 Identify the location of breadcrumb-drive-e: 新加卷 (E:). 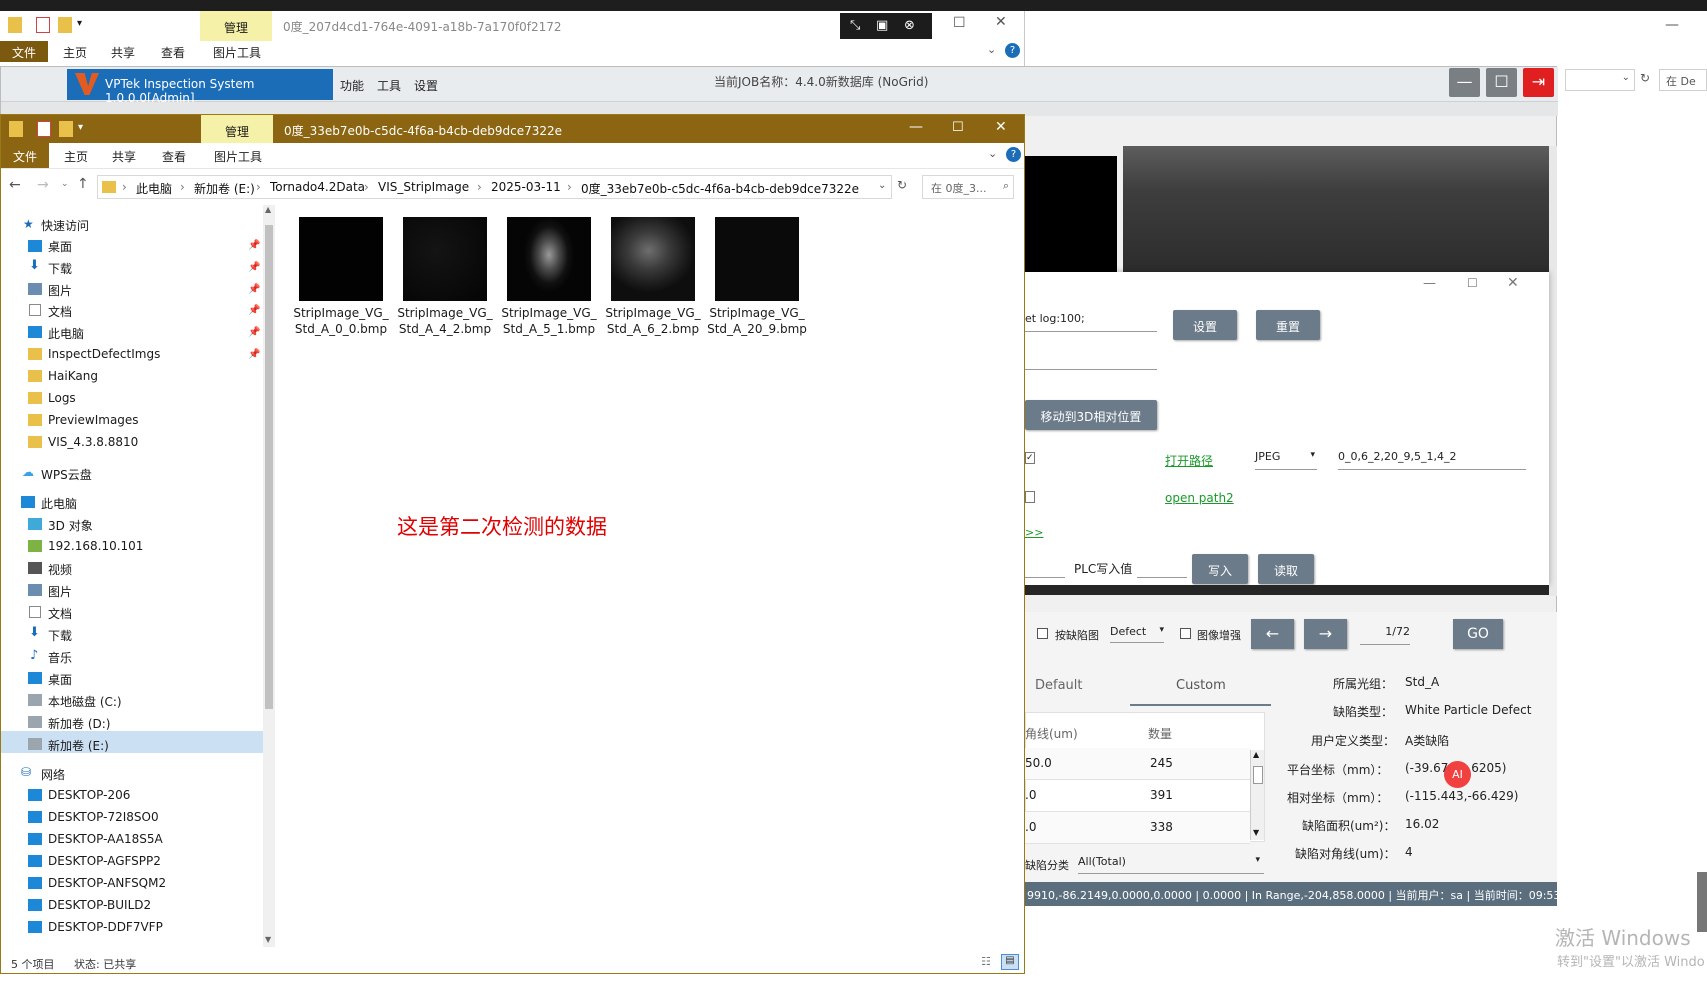
(224, 188).